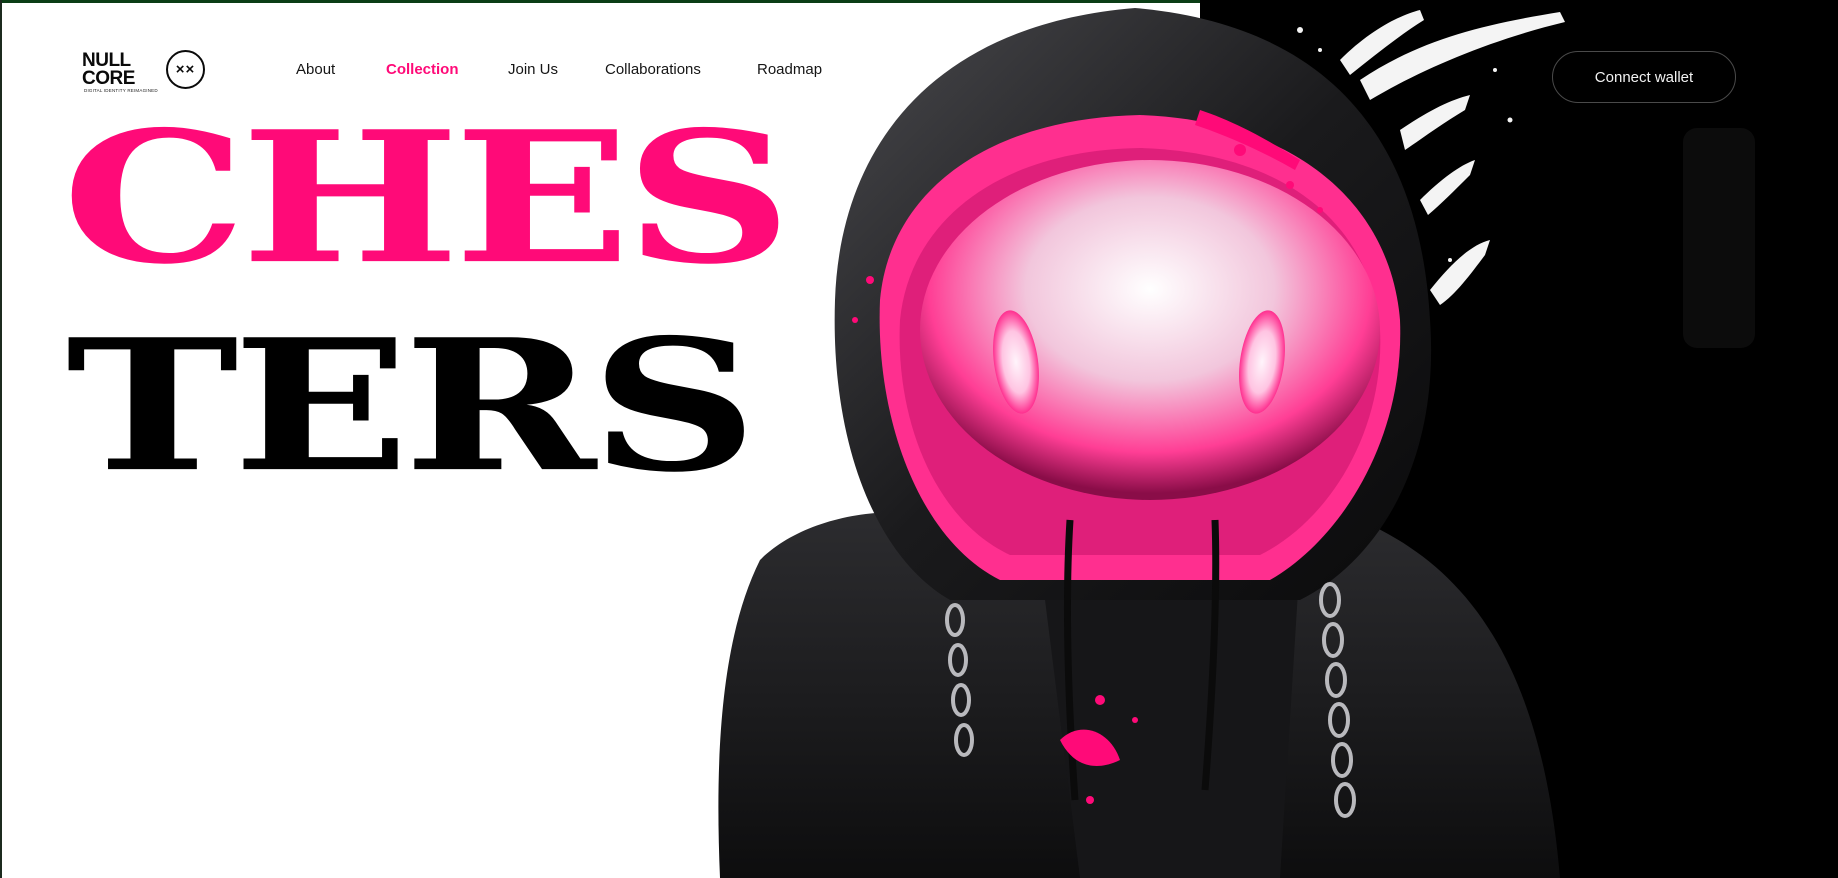 The width and height of the screenshot is (1838, 878). What do you see at coordinates (1644, 77) in the screenshot?
I see `connect-wallet-button: Connect wallet` at bounding box center [1644, 77].